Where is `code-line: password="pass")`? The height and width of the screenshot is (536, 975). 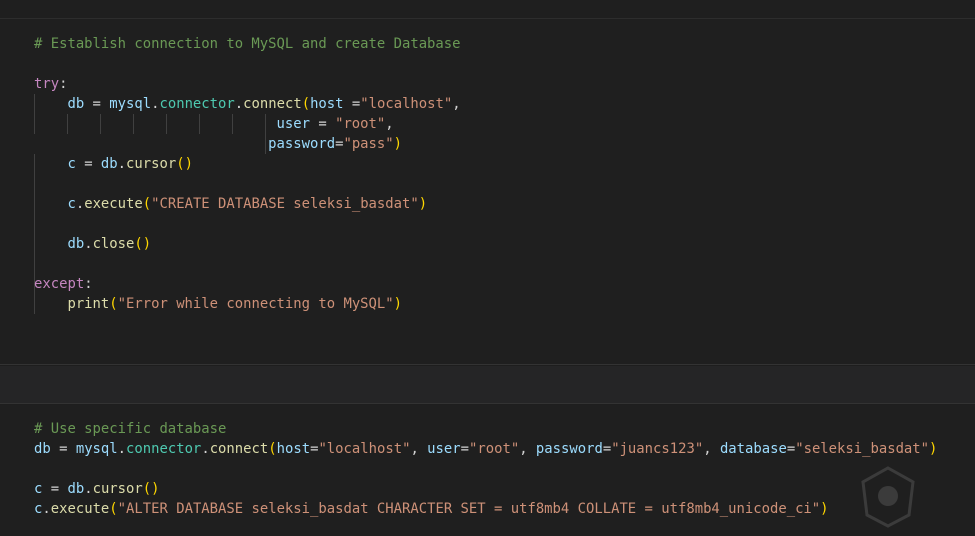 code-line: password="pass") is located at coordinates (247, 144).